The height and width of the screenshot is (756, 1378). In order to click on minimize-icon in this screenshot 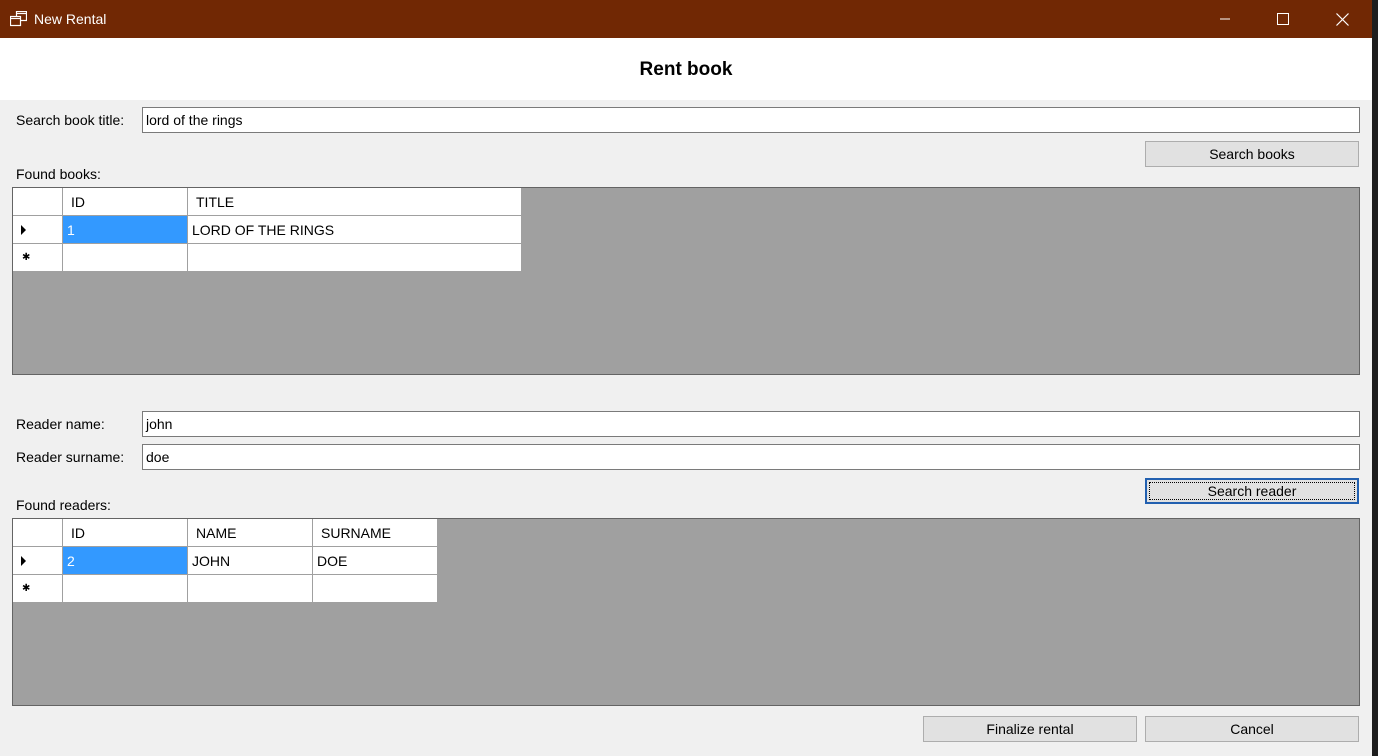, I will do `click(1225, 19)`.